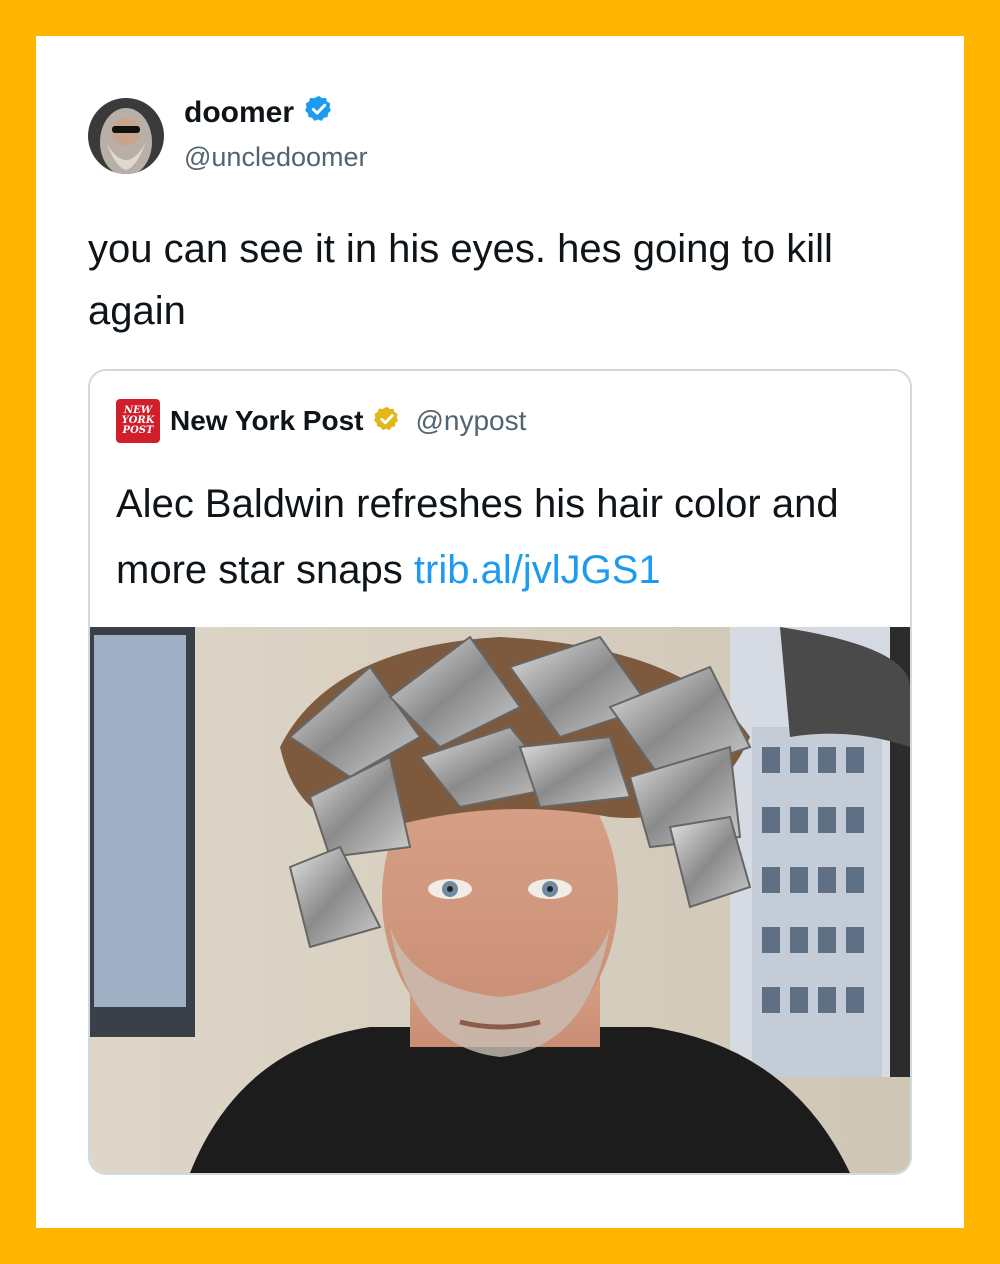 This screenshot has width=1000, height=1264. I want to click on author-avatar, so click(126, 136).